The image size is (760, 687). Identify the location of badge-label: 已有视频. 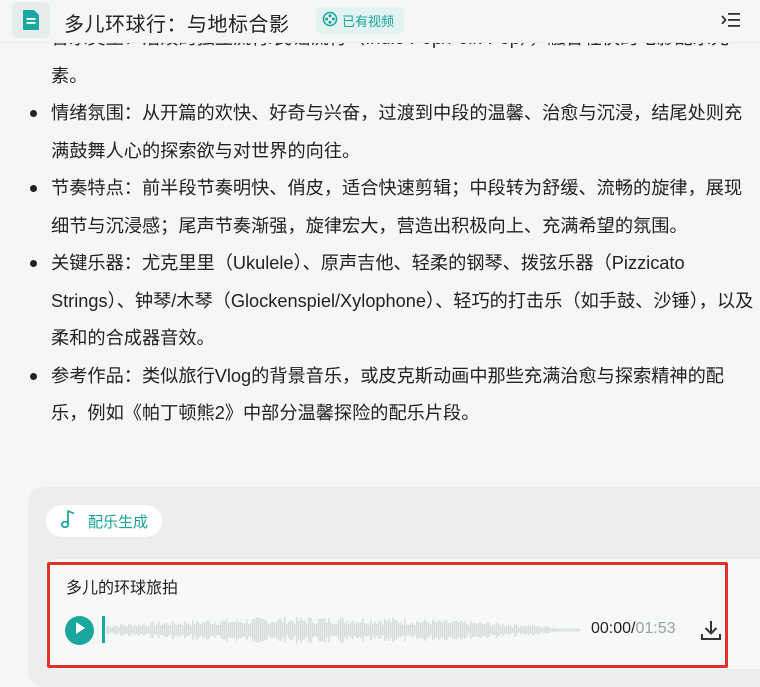
(368, 21).